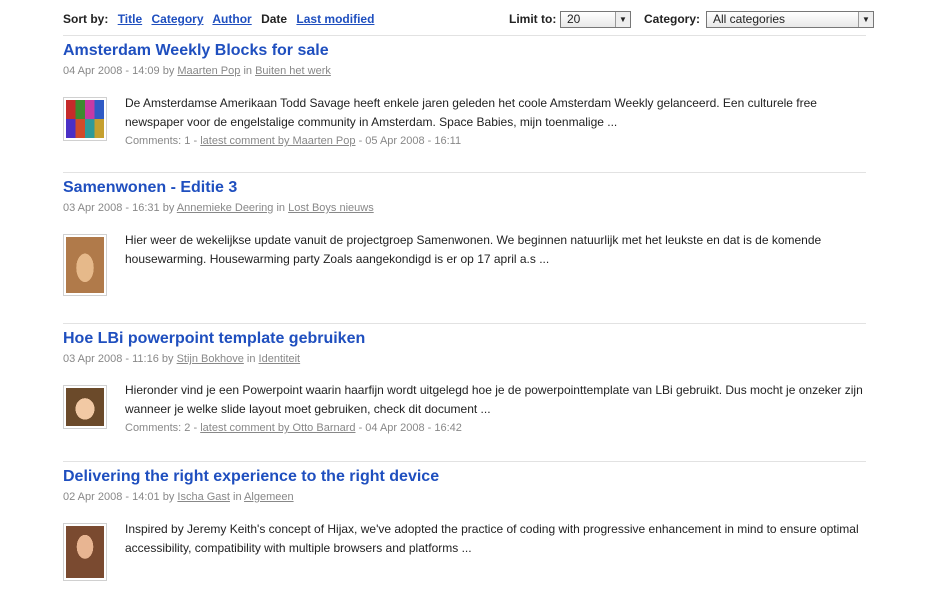 The height and width of the screenshot is (603, 929). What do you see at coordinates (111, 71) in the screenshot?
I see `post-date: 04 Apr 2008 - 14:09` at bounding box center [111, 71].